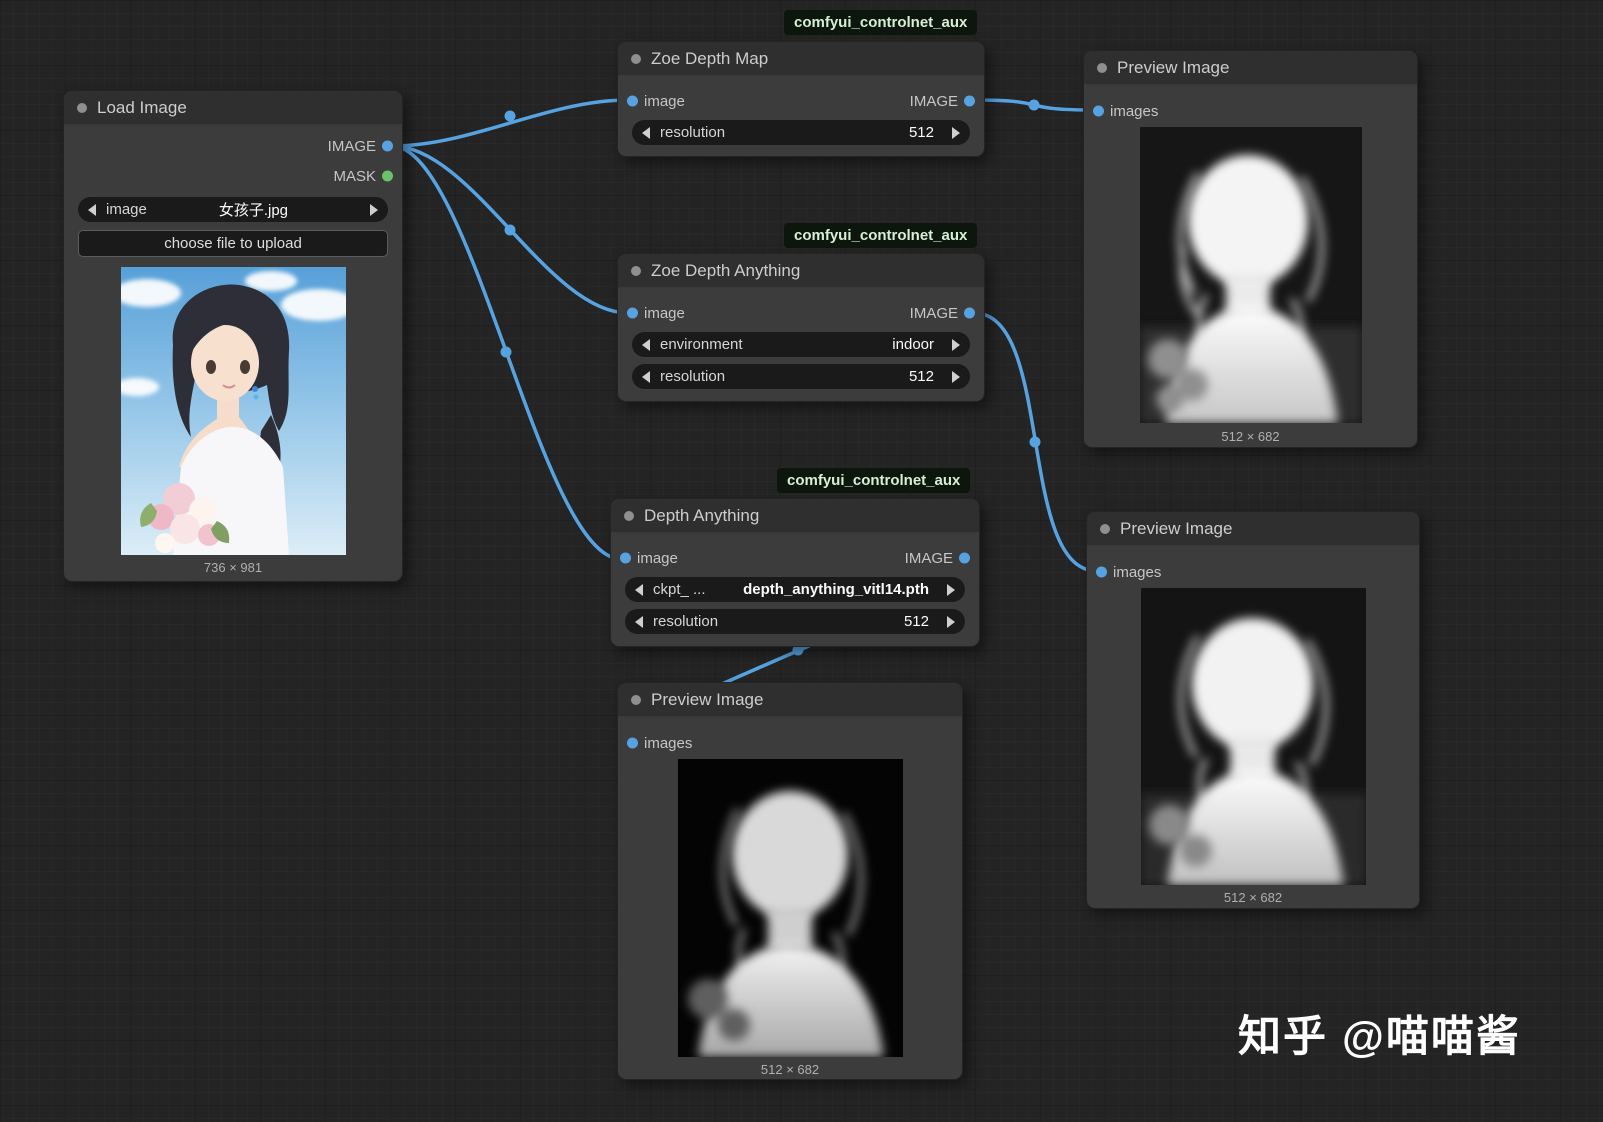 The width and height of the screenshot is (1603, 1122). Describe the element at coordinates (801, 59) in the screenshot. I see `node-titlebar: Zoe Depth Map` at that location.